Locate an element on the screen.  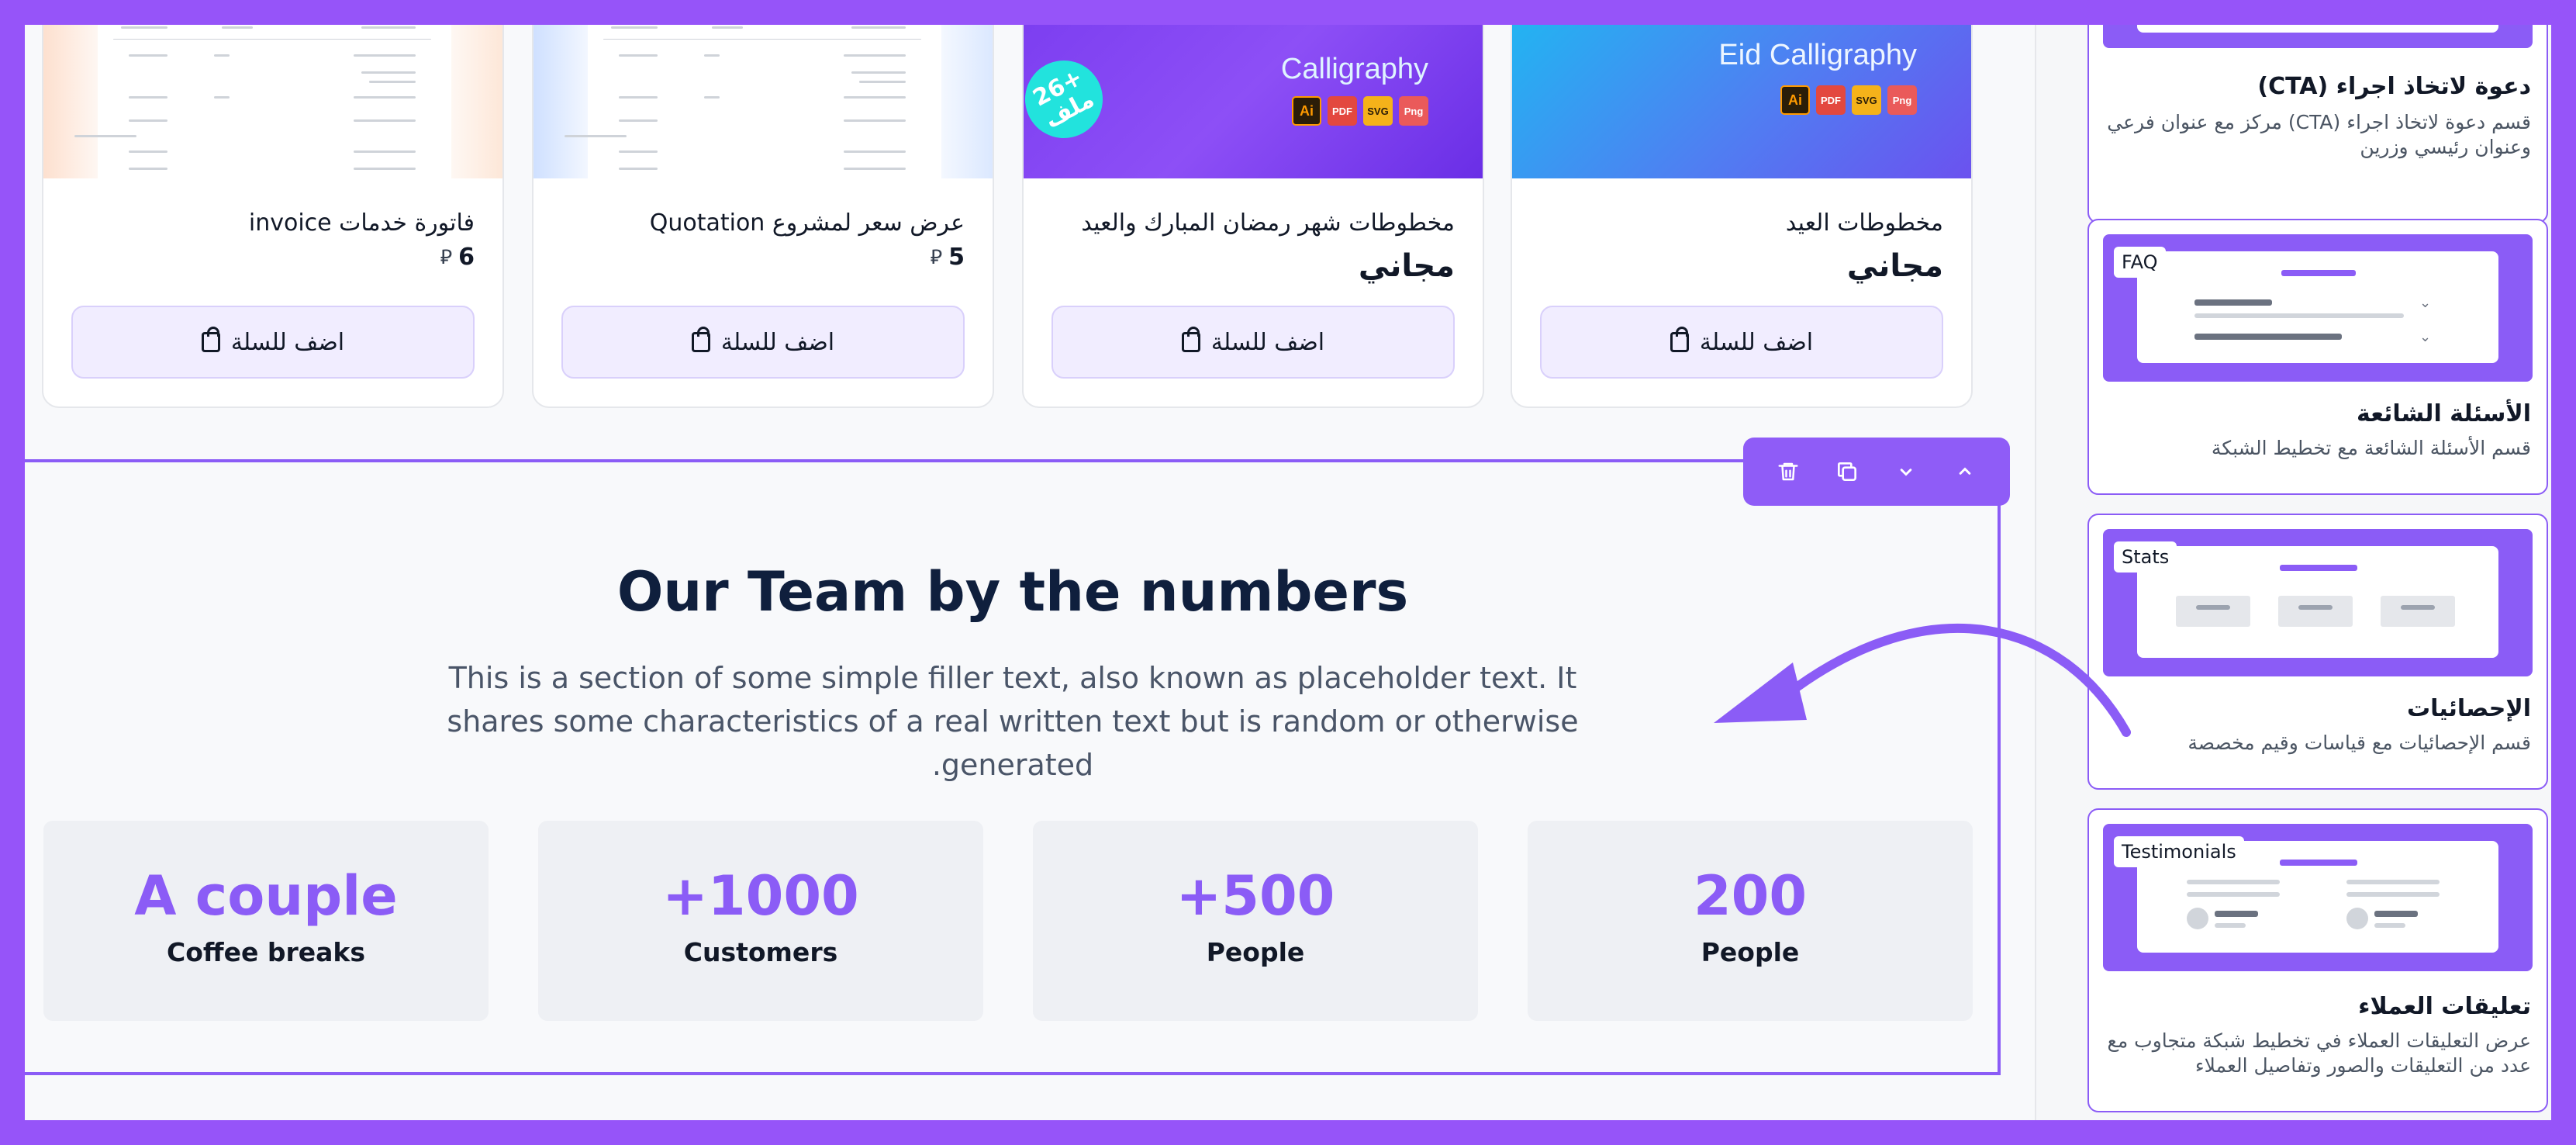
block-preview: Stats is located at coordinates (2318, 602).